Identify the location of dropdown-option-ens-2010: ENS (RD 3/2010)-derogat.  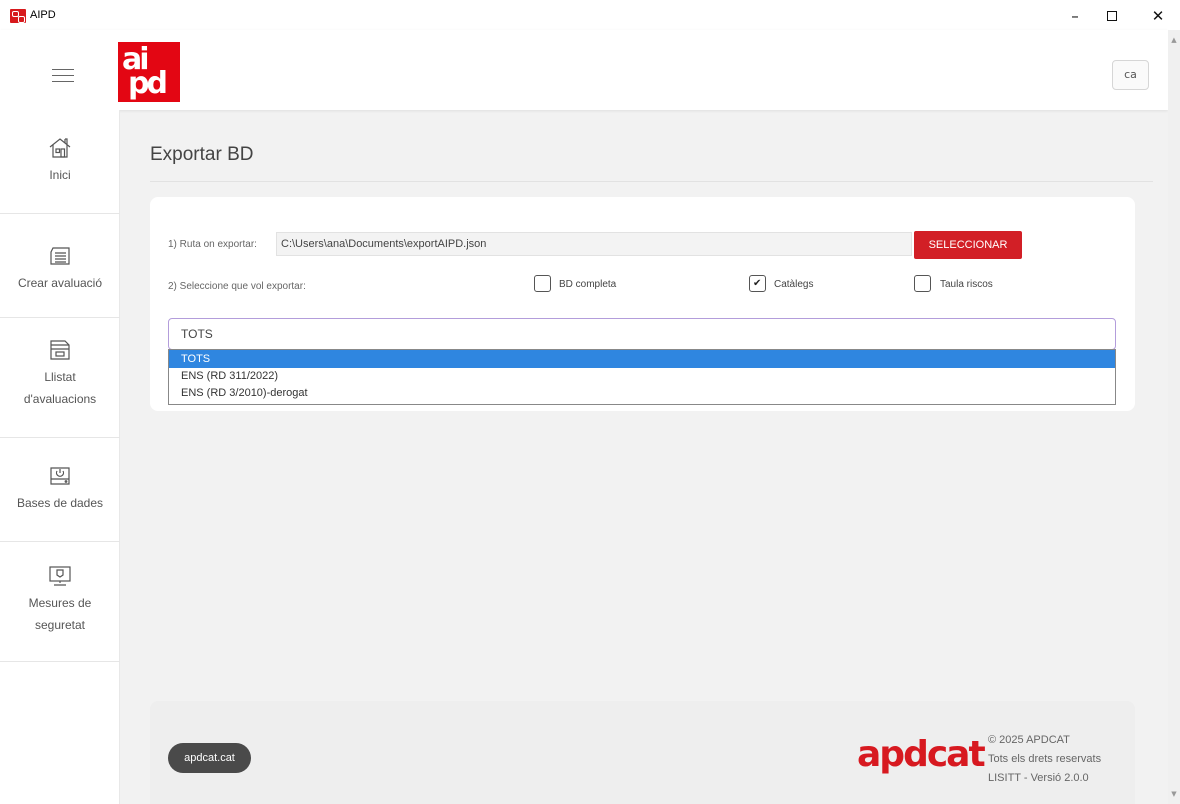
(642, 393).